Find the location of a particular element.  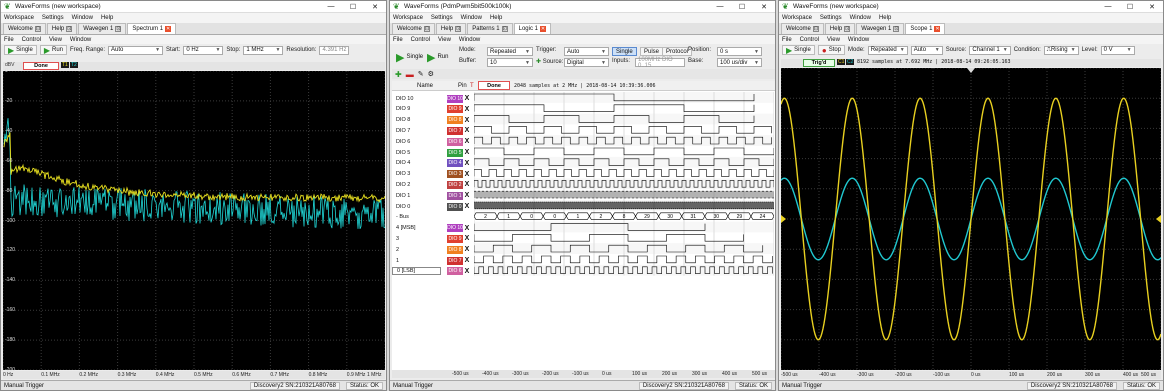

tab-patterns: Patterns 1 ⊡ is located at coordinates (490, 28).